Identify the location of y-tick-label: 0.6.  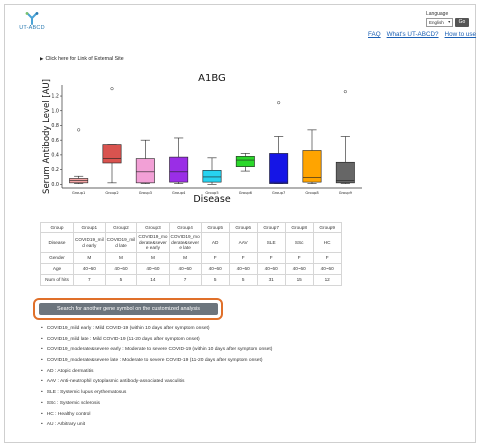
(55, 141).